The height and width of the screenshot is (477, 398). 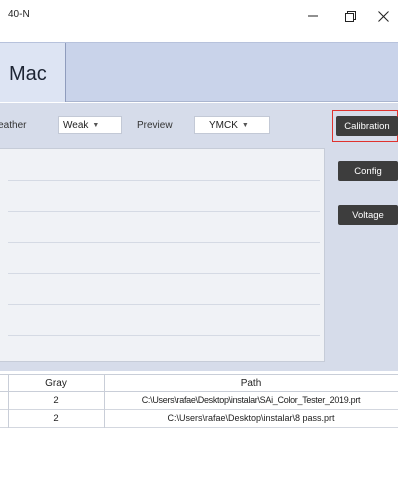 I want to click on tab-mac: Mac, so click(x=33, y=72).